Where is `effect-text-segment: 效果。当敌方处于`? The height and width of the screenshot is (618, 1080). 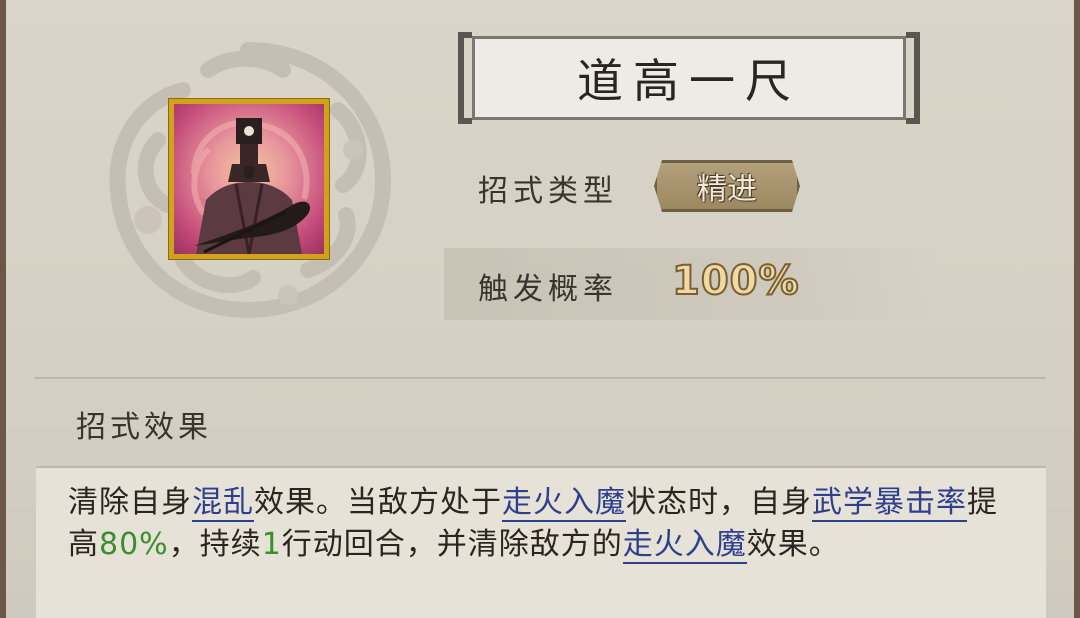
effect-text-segment: 效果。当敌方处于 is located at coordinates (378, 502).